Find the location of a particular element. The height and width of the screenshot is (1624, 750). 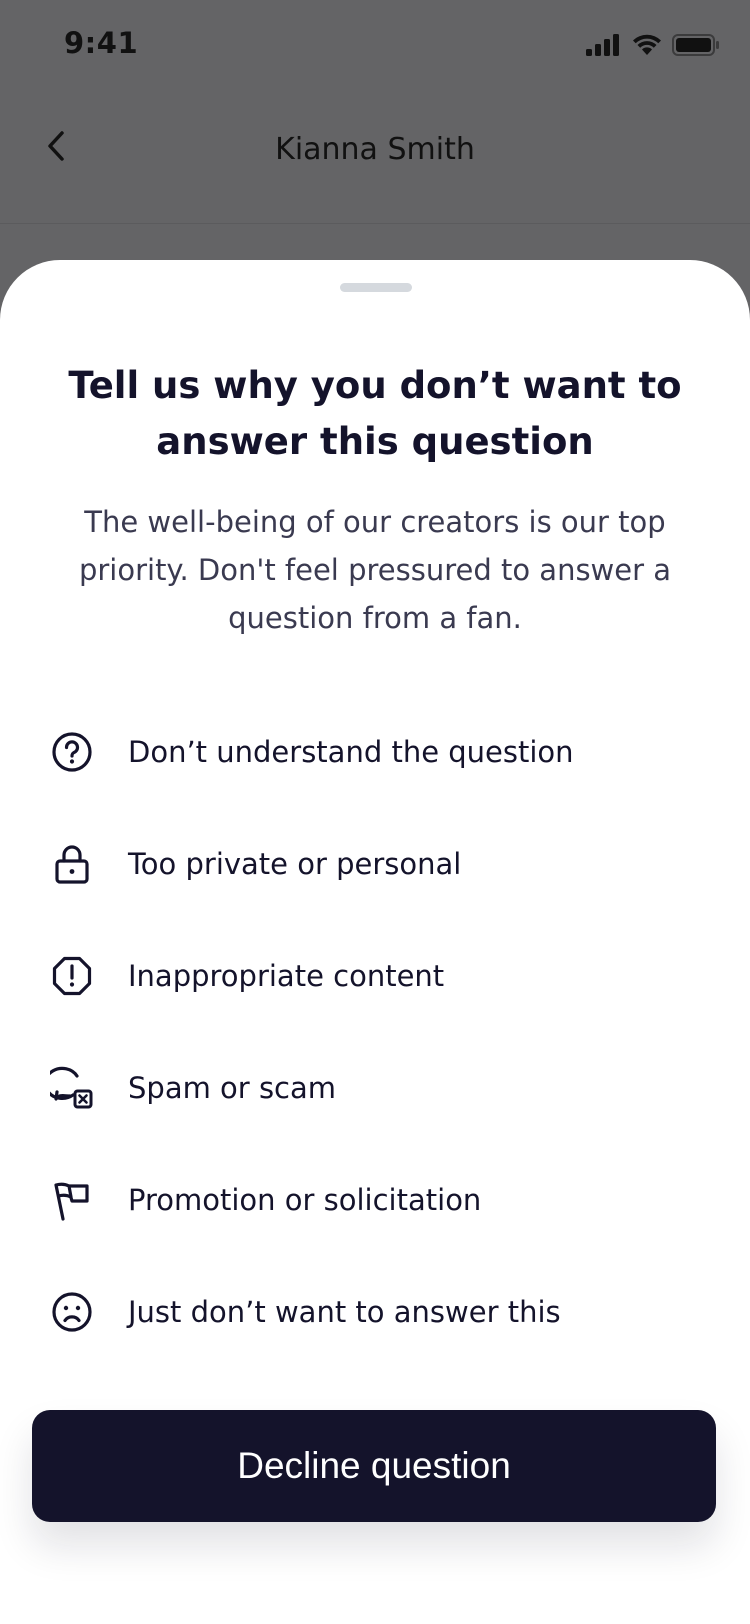

reason-label: Promotion or solicitation is located at coordinates (305, 1200).